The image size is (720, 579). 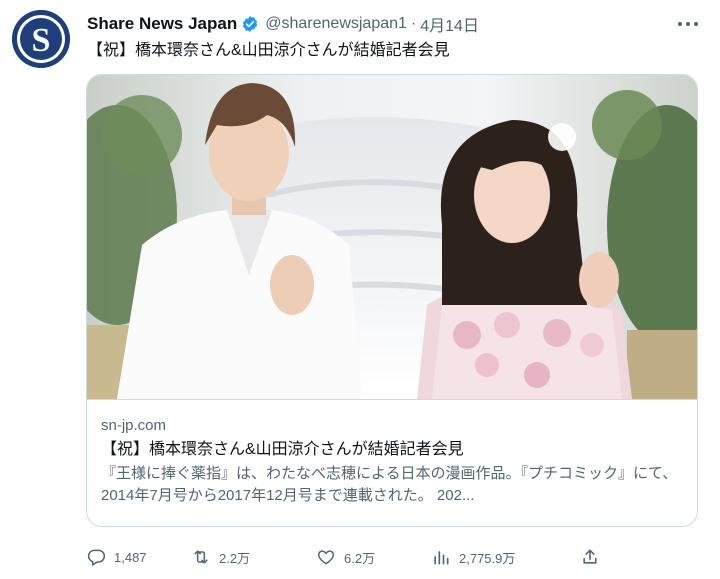 What do you see at coordinates (250, 24) in the screenshot?
I see `verified-badge-icon` at bounding box center [250, 24].